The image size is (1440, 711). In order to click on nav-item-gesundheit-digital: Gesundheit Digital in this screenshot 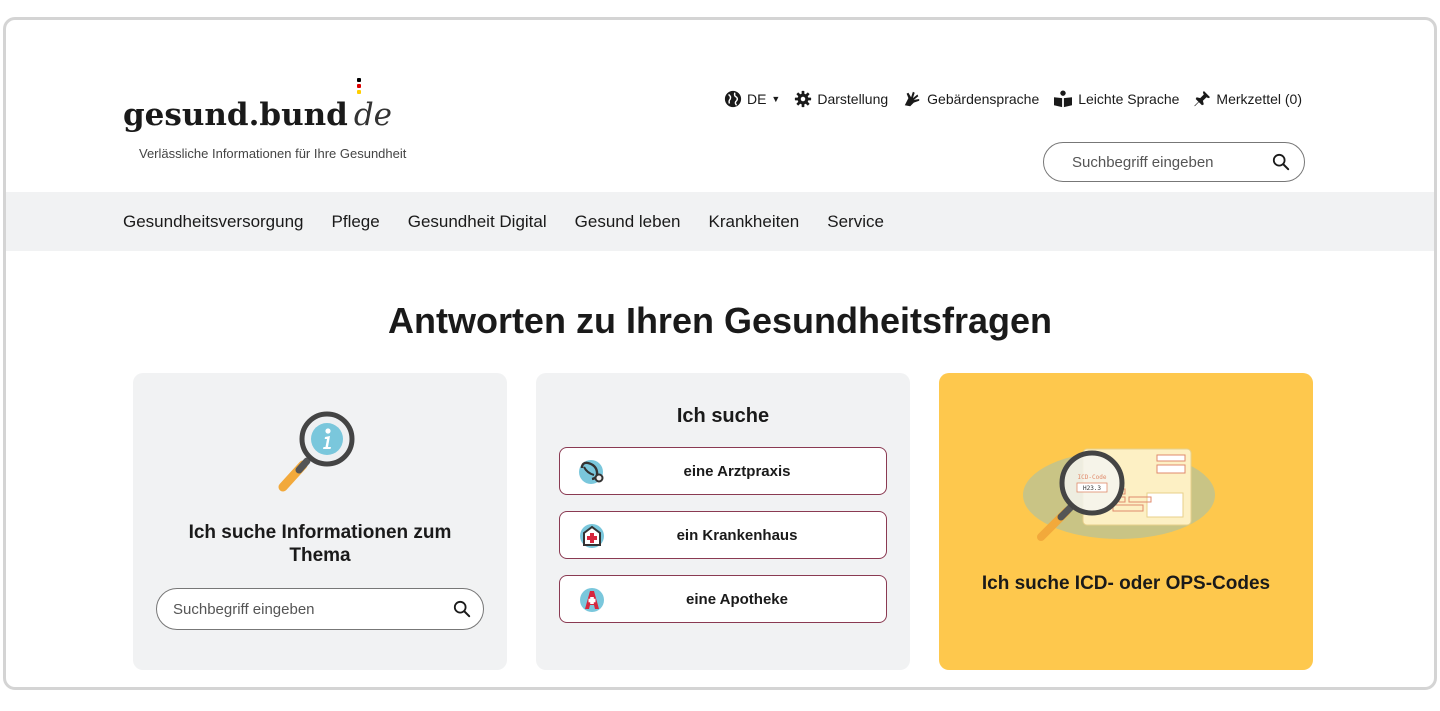, I will do `click(477, 222)`.